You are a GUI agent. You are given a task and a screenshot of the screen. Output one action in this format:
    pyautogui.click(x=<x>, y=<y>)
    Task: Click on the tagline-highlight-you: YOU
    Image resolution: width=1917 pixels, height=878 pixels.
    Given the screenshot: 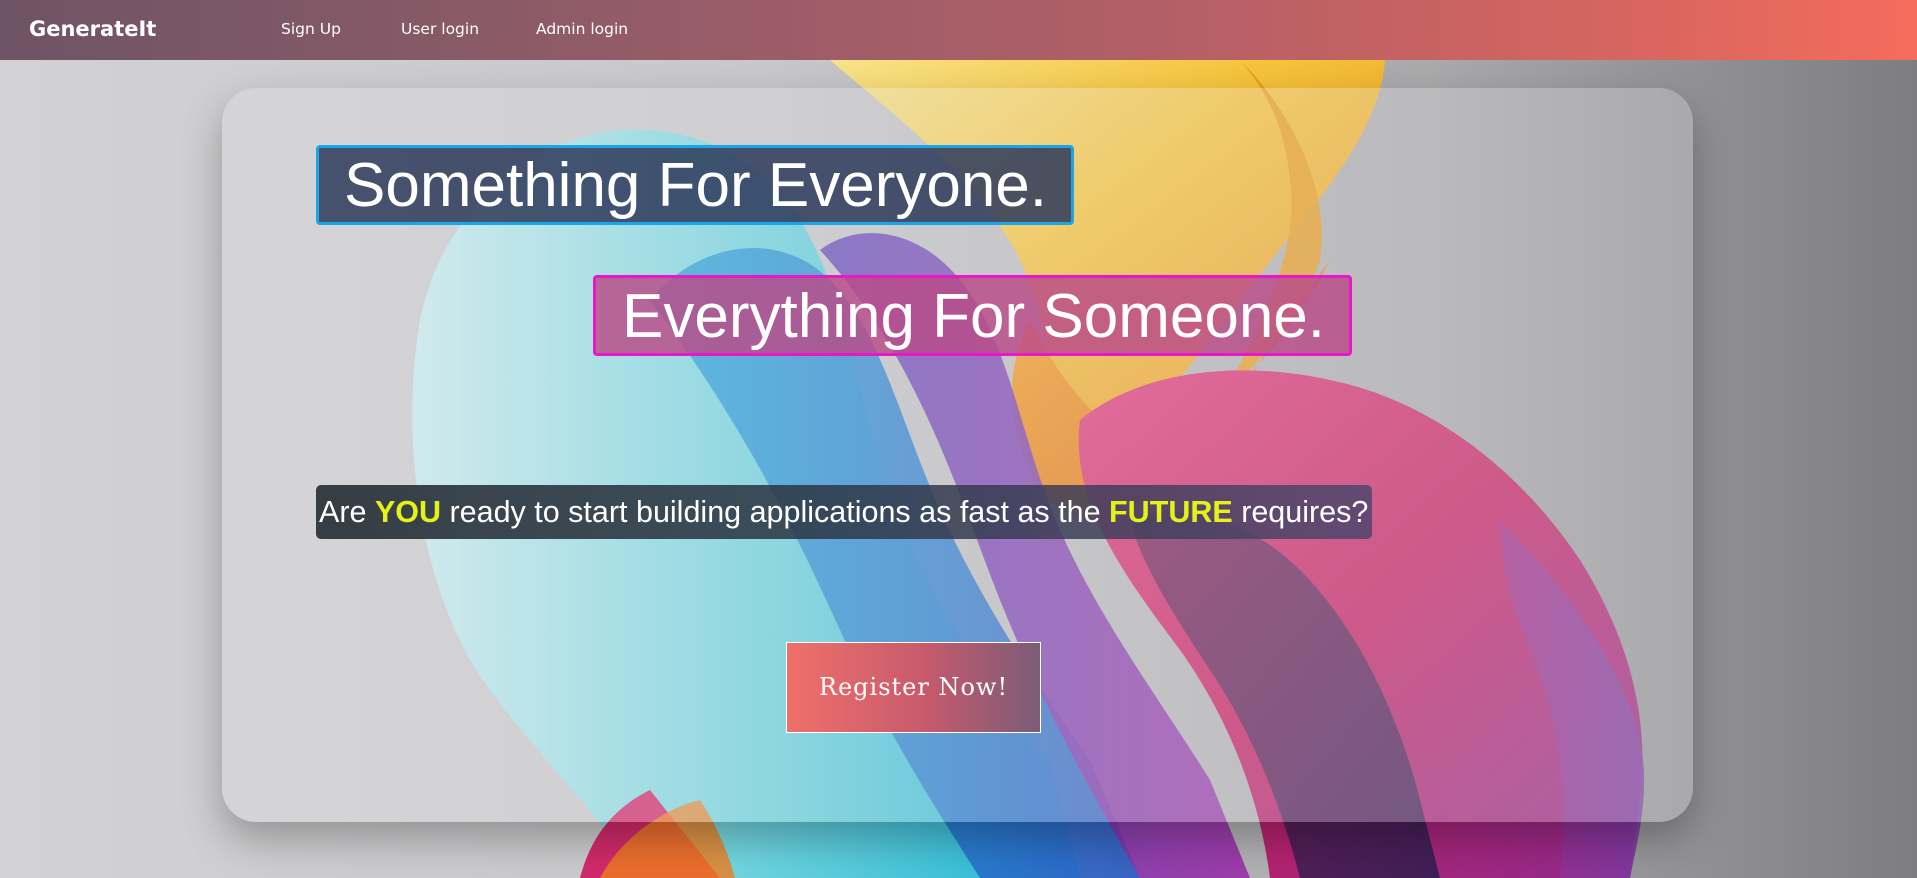 What is the action you would take?
    pyautogui.click(x=408, y=512)
    